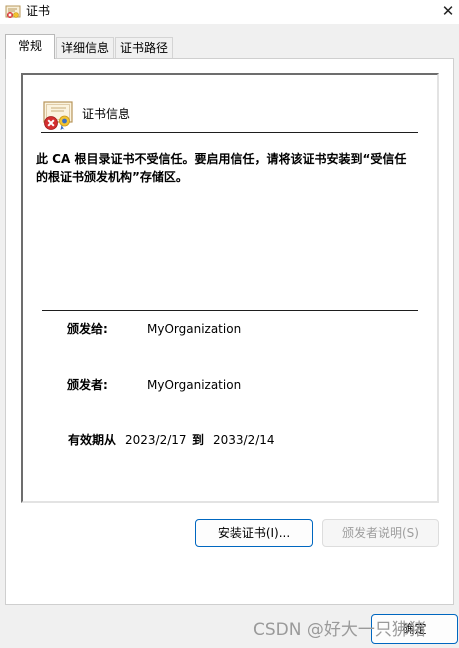 The height and width of the screenshot is (648, 459). Describe the element at coordinates (414, 629) in the screenshot. I see `ok-button: 确定` at that location.